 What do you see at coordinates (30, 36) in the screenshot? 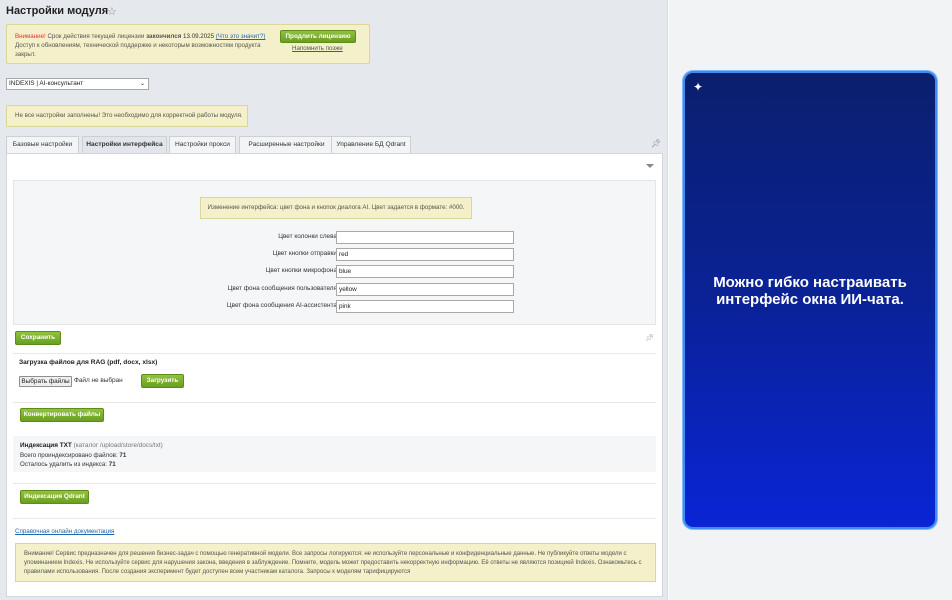
I see `license-warning-label: Внимание!` at bounding box center [30, 36].